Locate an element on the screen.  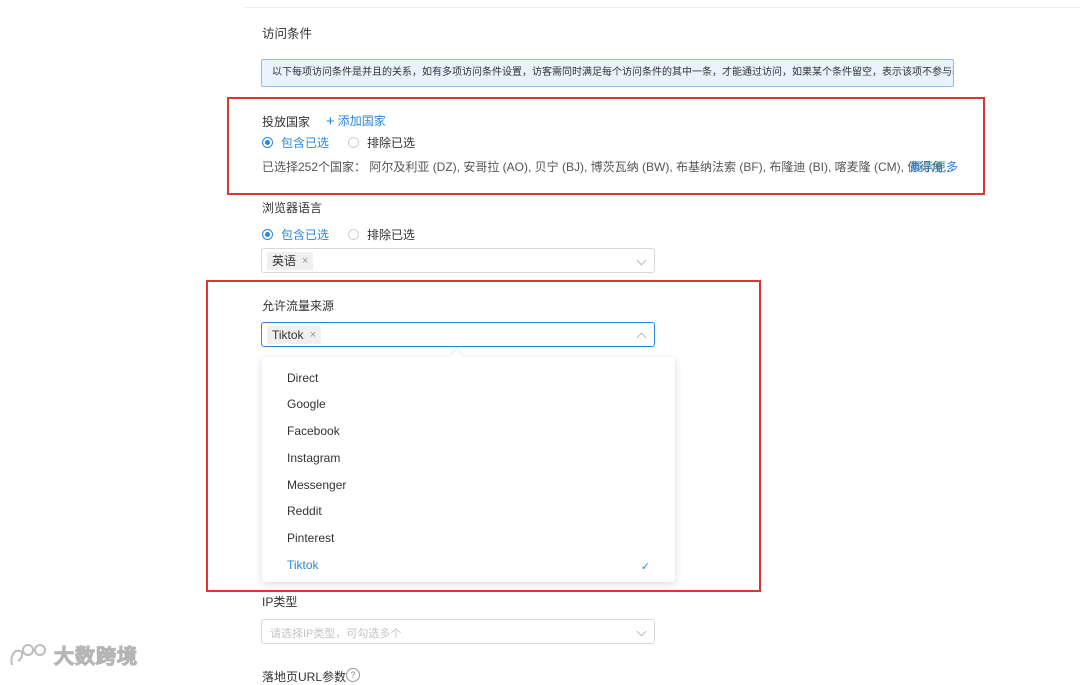
option-facebook: Facebook is located at coordinates (313, 431).